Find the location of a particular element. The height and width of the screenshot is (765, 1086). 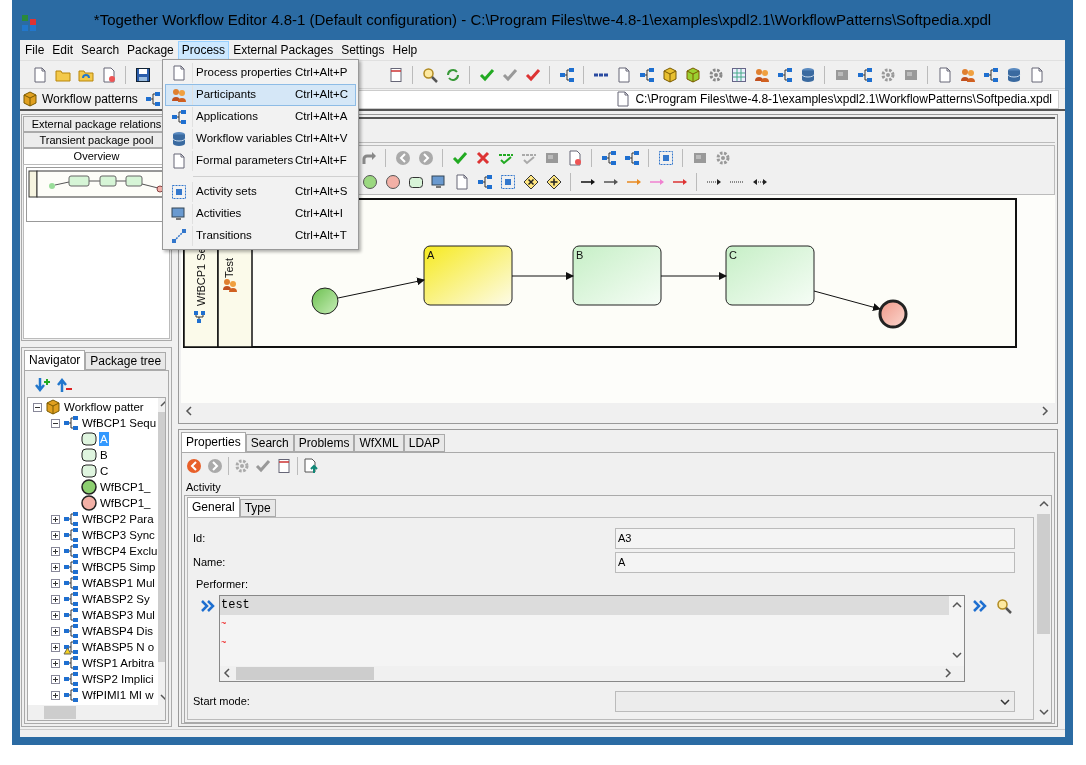

tab: General is located at coordinates (213, 507).